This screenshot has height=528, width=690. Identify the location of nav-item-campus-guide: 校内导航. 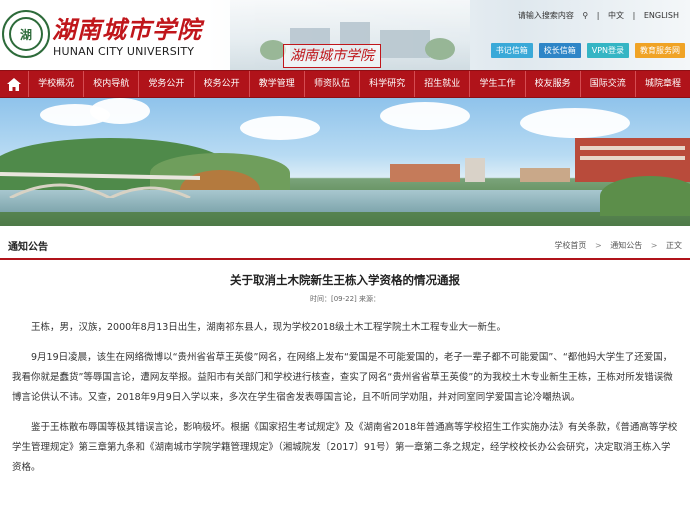
(112, 84).